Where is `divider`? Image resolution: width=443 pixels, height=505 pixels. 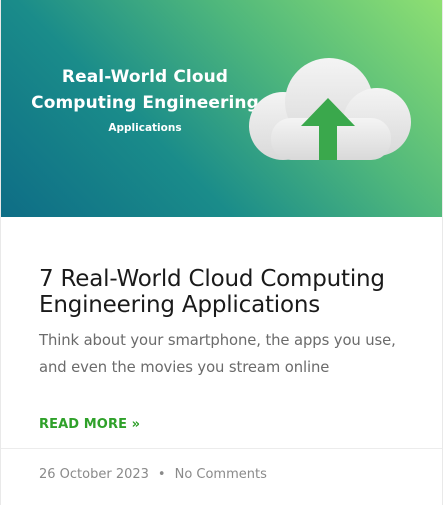 divider is located at coordinates (221, 448).